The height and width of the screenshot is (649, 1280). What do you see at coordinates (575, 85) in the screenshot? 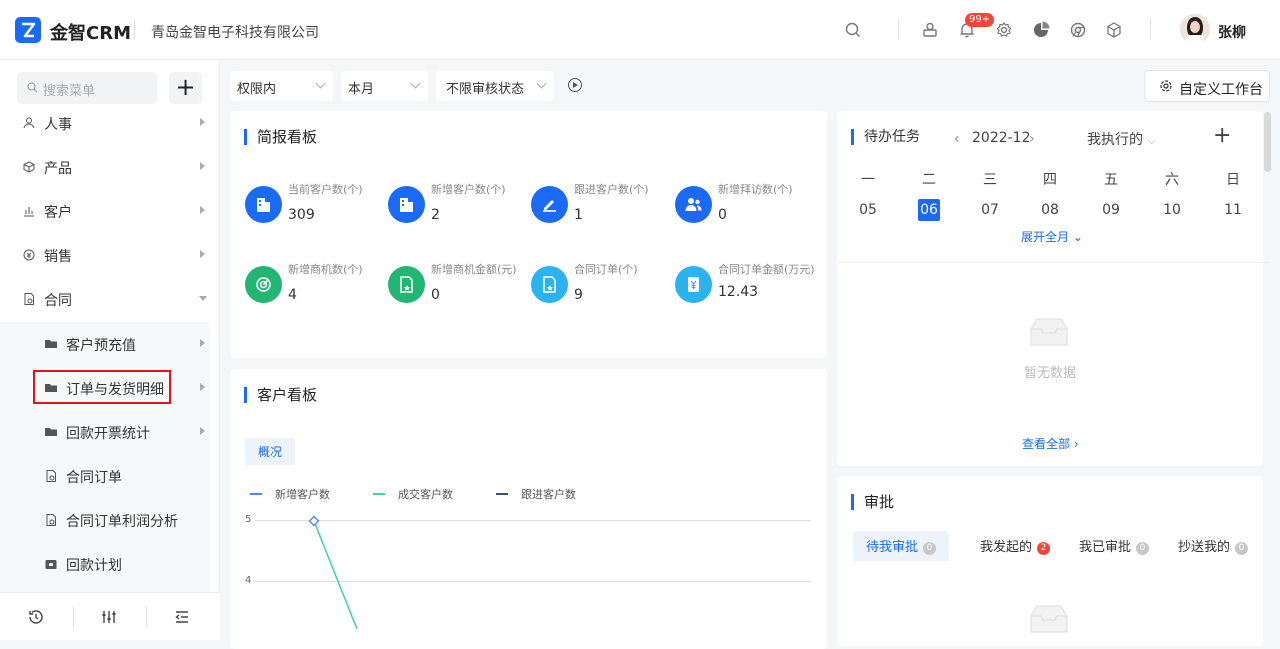
I see `play-icon` at bounding box center [575, 85].